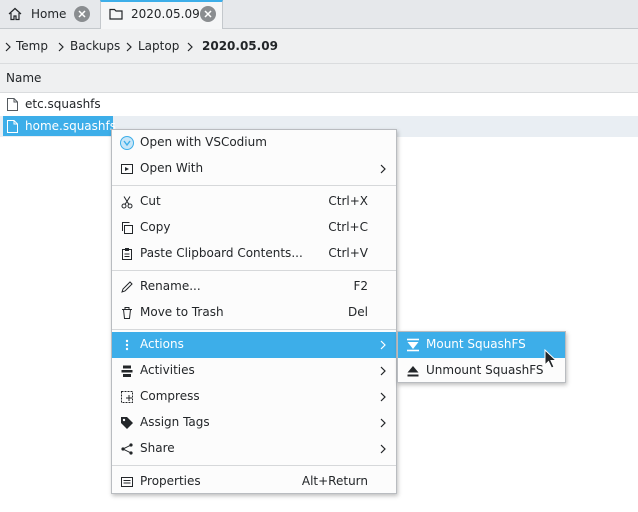 Image resolution: width=638 pixels, height=512 pixels. What do you see at coordinates (254, 169) in the screenshot?
I see `menu-item-open-with: Open With` at bounding box center [254, 169].